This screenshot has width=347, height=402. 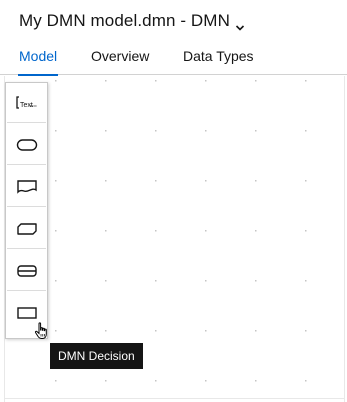 What do you see at coordinates (344, 239) in the screenshot?
I see `canvas-border-right` at bounding box center [344, 239].